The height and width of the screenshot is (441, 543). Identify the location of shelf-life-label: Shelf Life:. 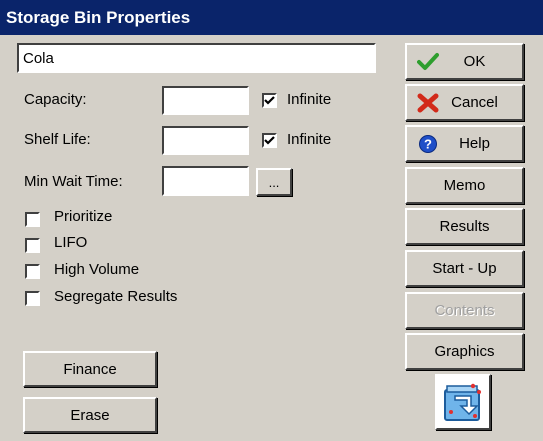
(57, 139).